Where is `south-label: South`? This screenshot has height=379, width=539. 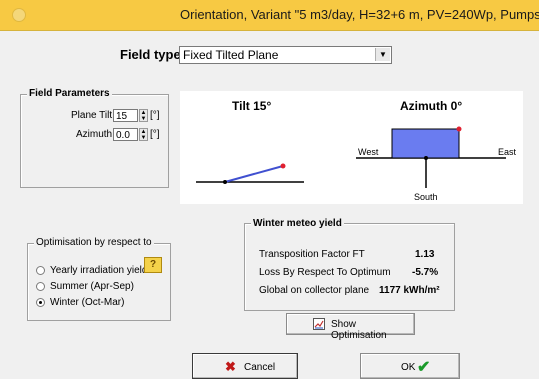 south-label: South is located at coordinates (426, 197).